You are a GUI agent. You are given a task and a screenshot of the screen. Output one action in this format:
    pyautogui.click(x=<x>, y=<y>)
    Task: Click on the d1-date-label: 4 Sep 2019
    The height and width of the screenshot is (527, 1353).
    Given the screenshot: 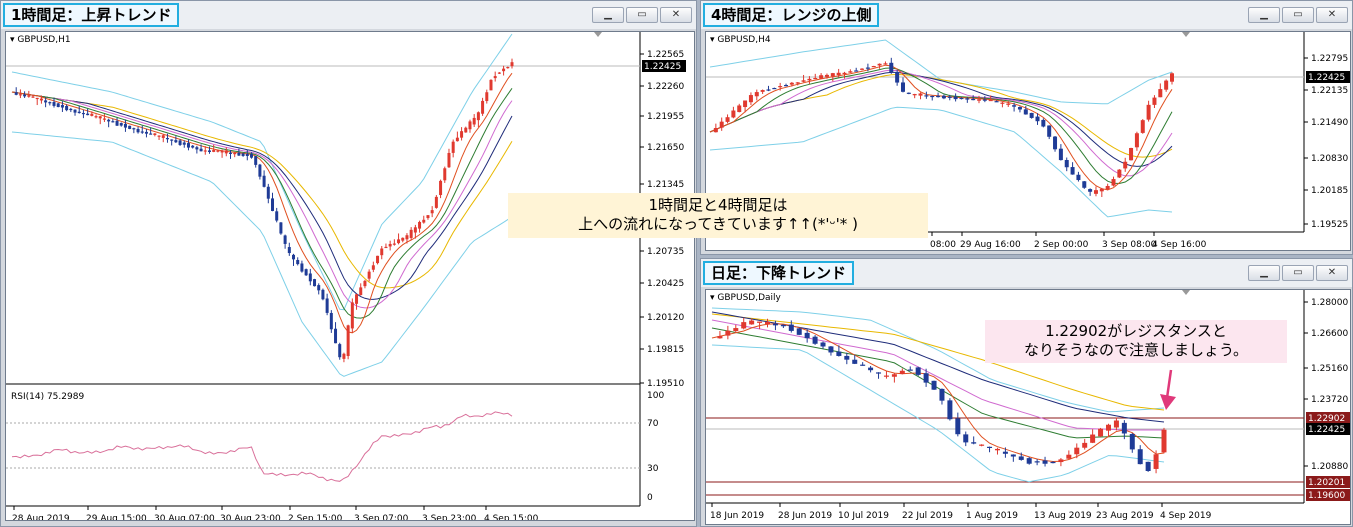 What is the action you would take?
    pyautogui.click(x=1186, y=516)
    